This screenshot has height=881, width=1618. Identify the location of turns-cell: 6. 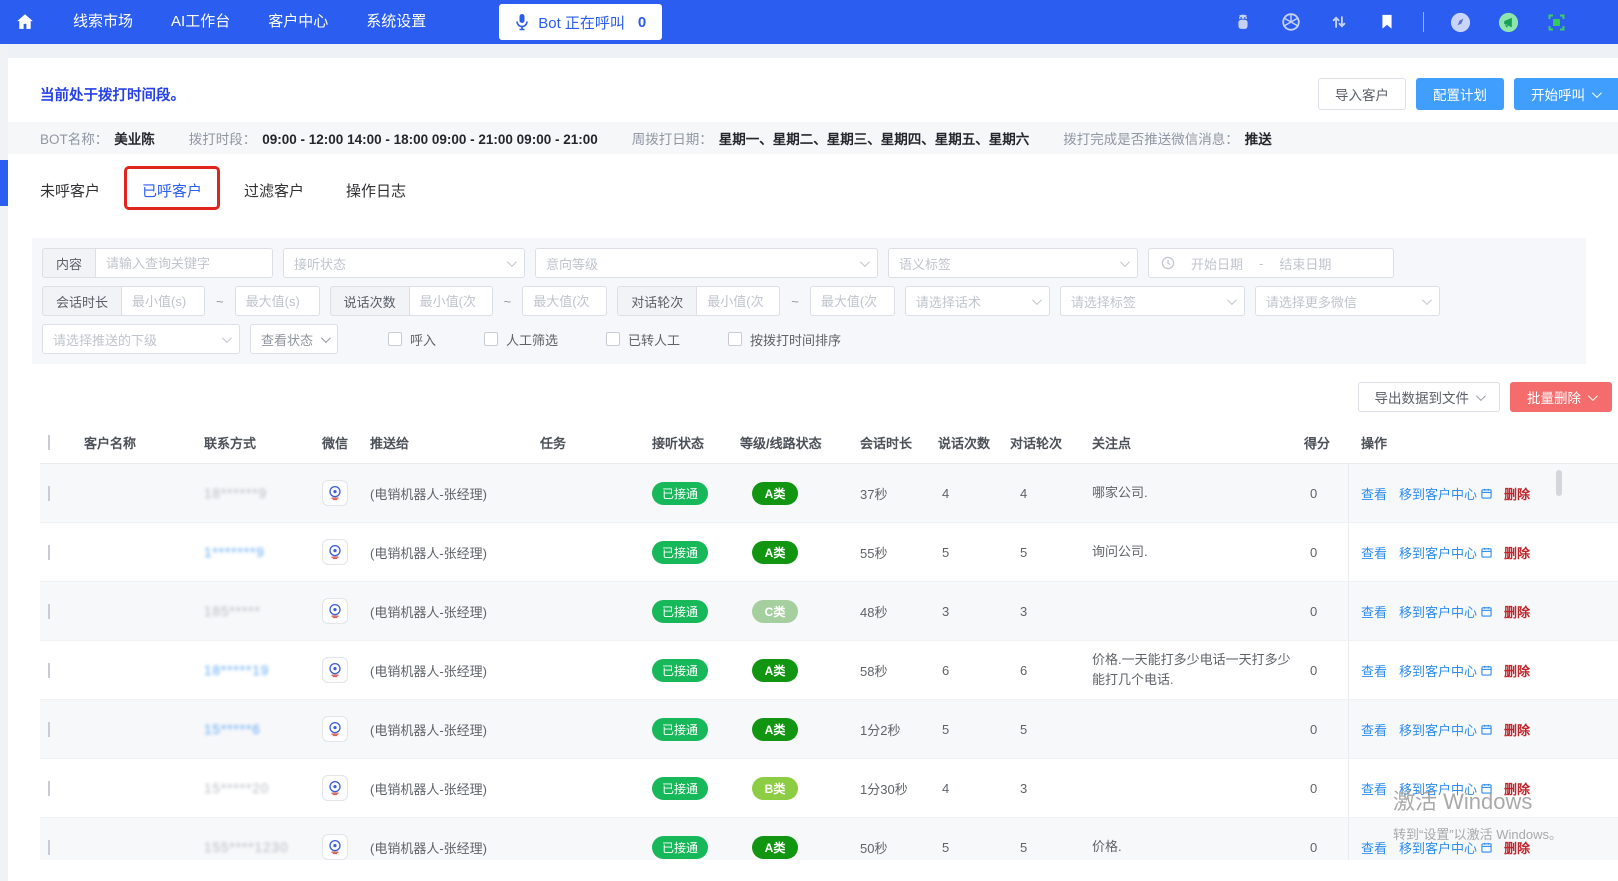
(1024, 670).